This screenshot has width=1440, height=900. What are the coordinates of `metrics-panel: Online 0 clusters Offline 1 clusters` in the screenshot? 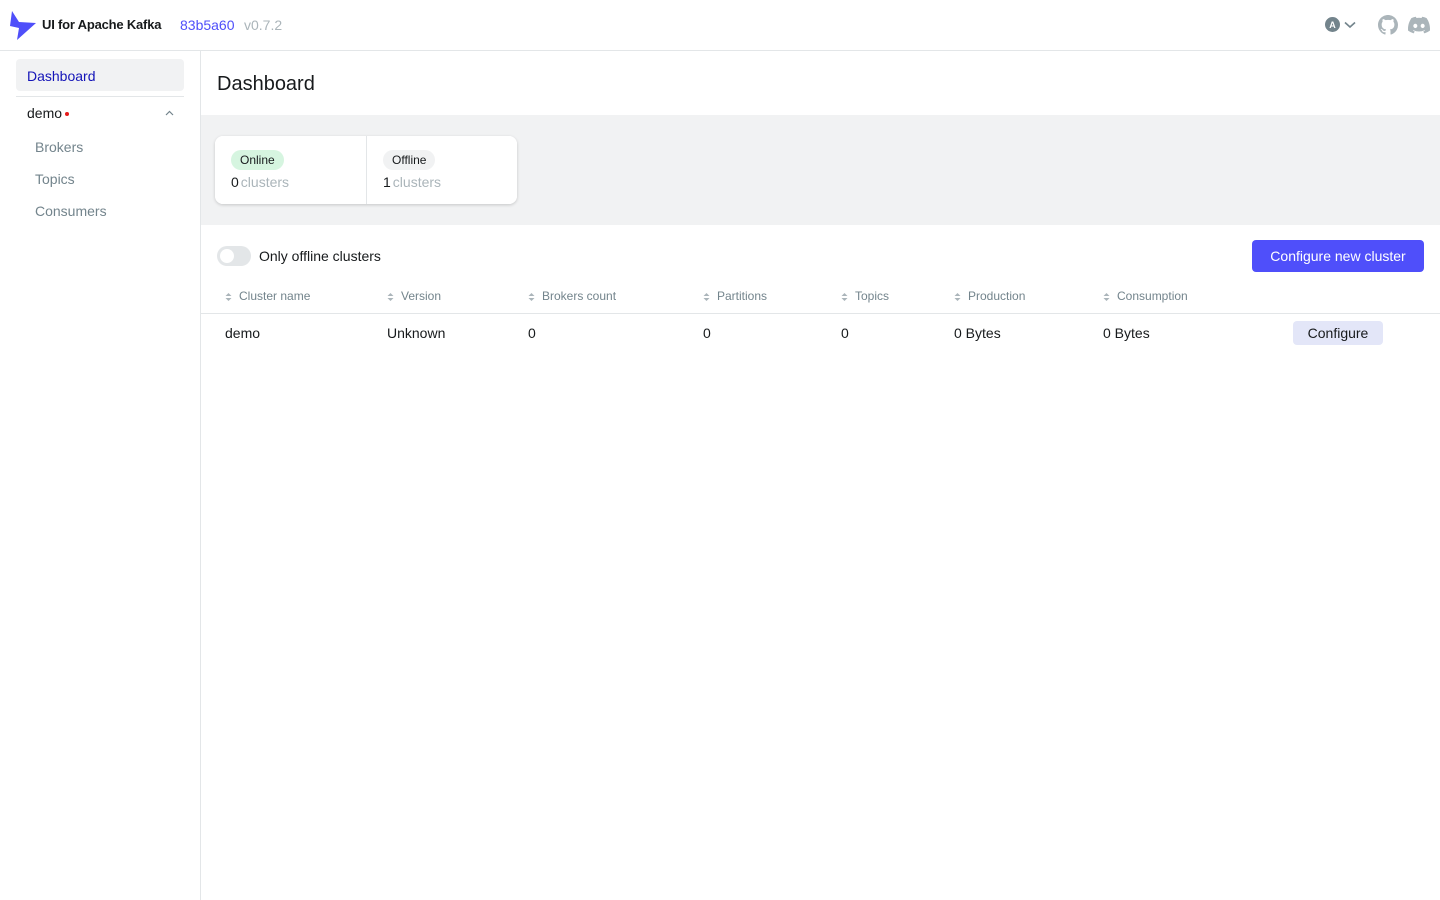 It's located at (820, 170).